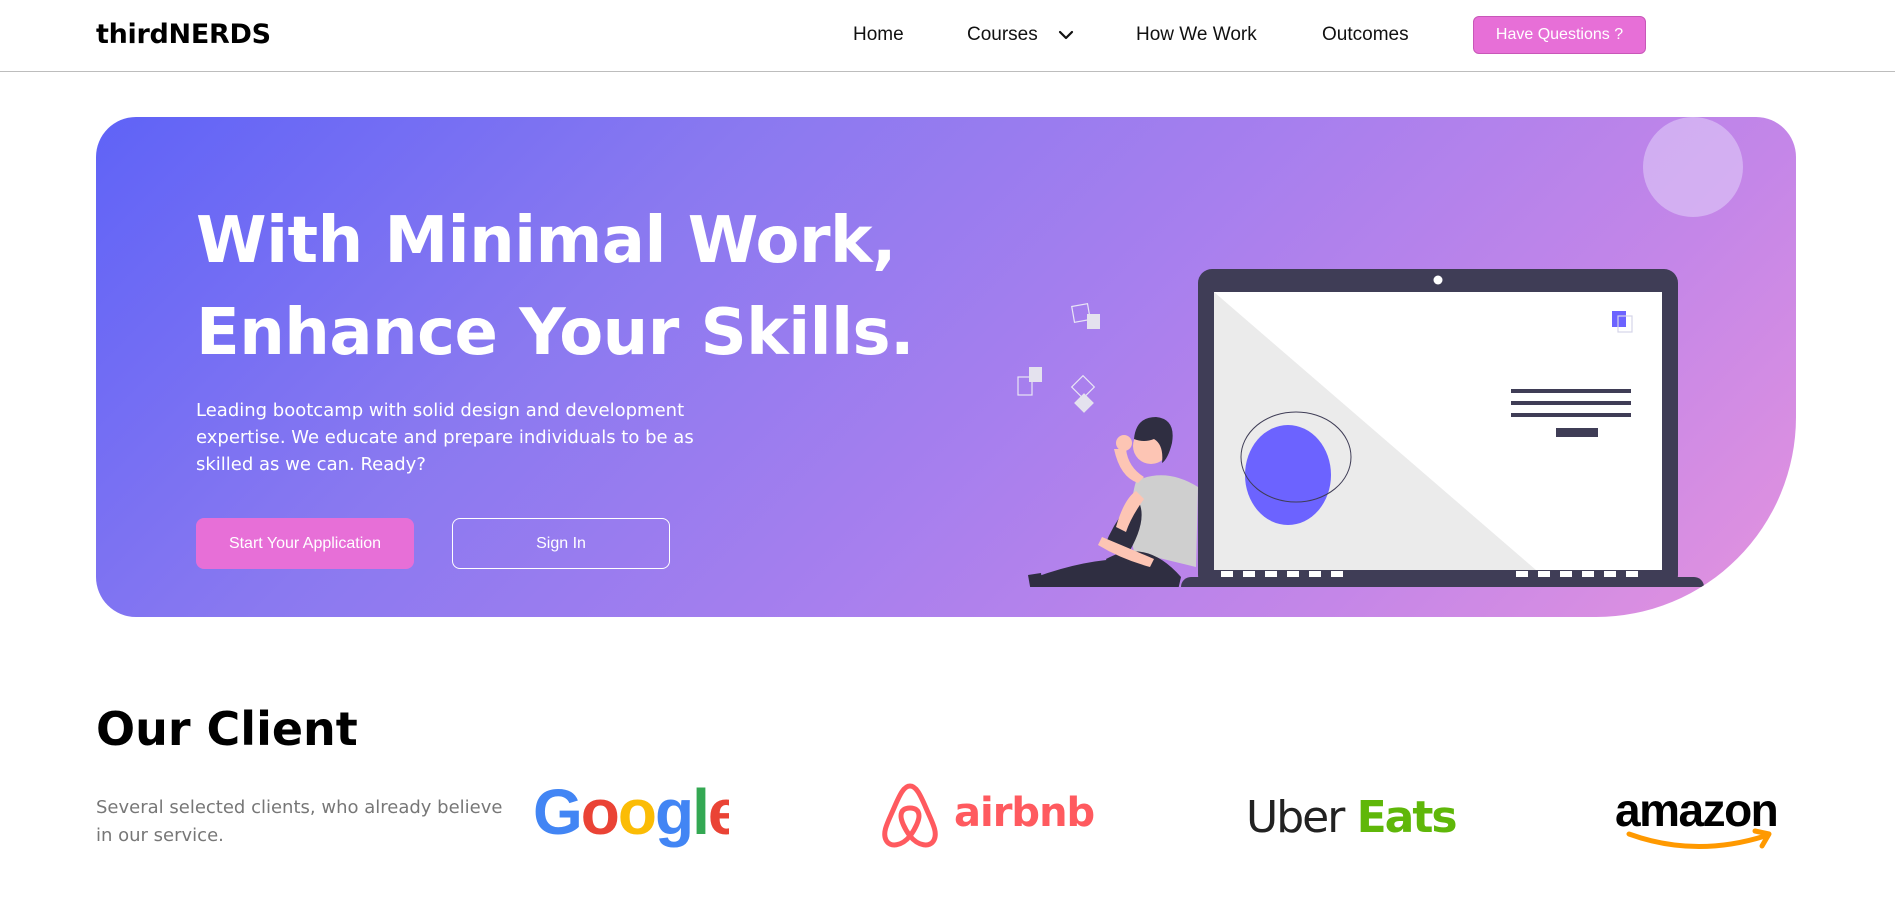  I want to click on chevron-down-icon, so click(1066, 35).